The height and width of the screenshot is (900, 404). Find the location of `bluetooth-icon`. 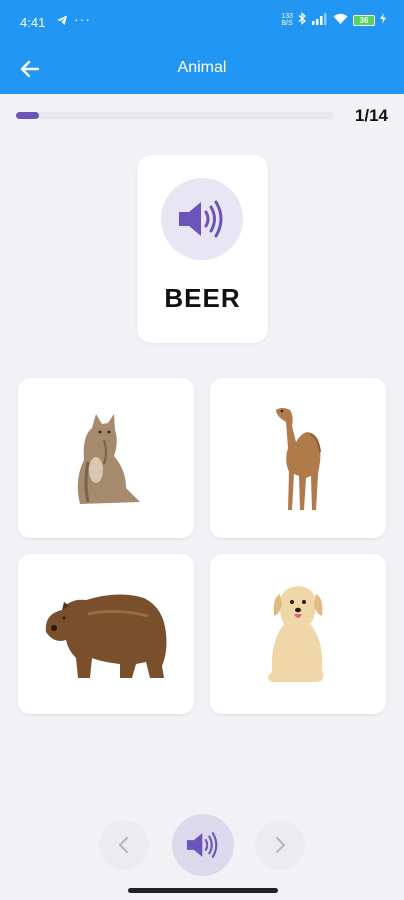

bluetooth-icon is located at coordinates (302, 20).